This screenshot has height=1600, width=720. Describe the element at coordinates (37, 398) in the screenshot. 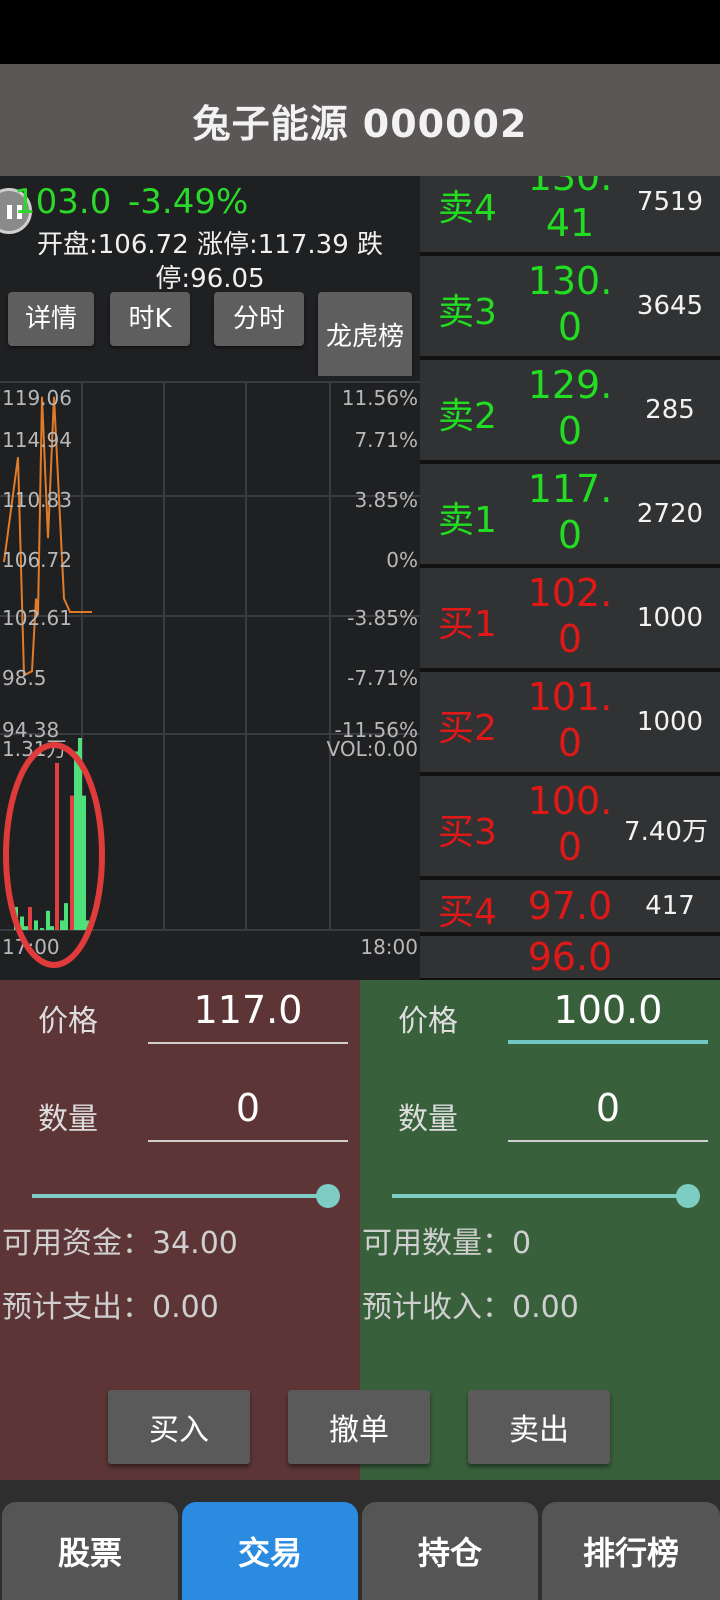

I see `price-axis-label: 119.06` at that location.